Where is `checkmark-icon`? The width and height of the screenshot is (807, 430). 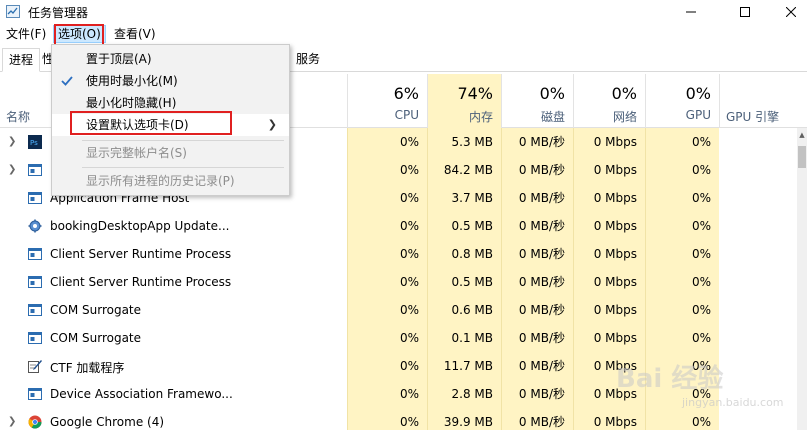 checkmark-icon is located at coordinates (67, 81).